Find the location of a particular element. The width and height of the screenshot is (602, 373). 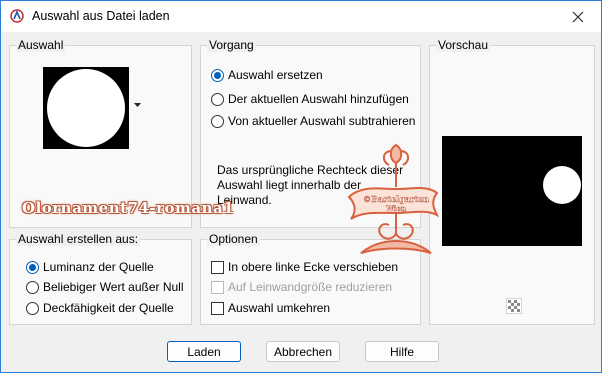

radio-label: Luminanz der Quelle is located at coordinates (98, 267).